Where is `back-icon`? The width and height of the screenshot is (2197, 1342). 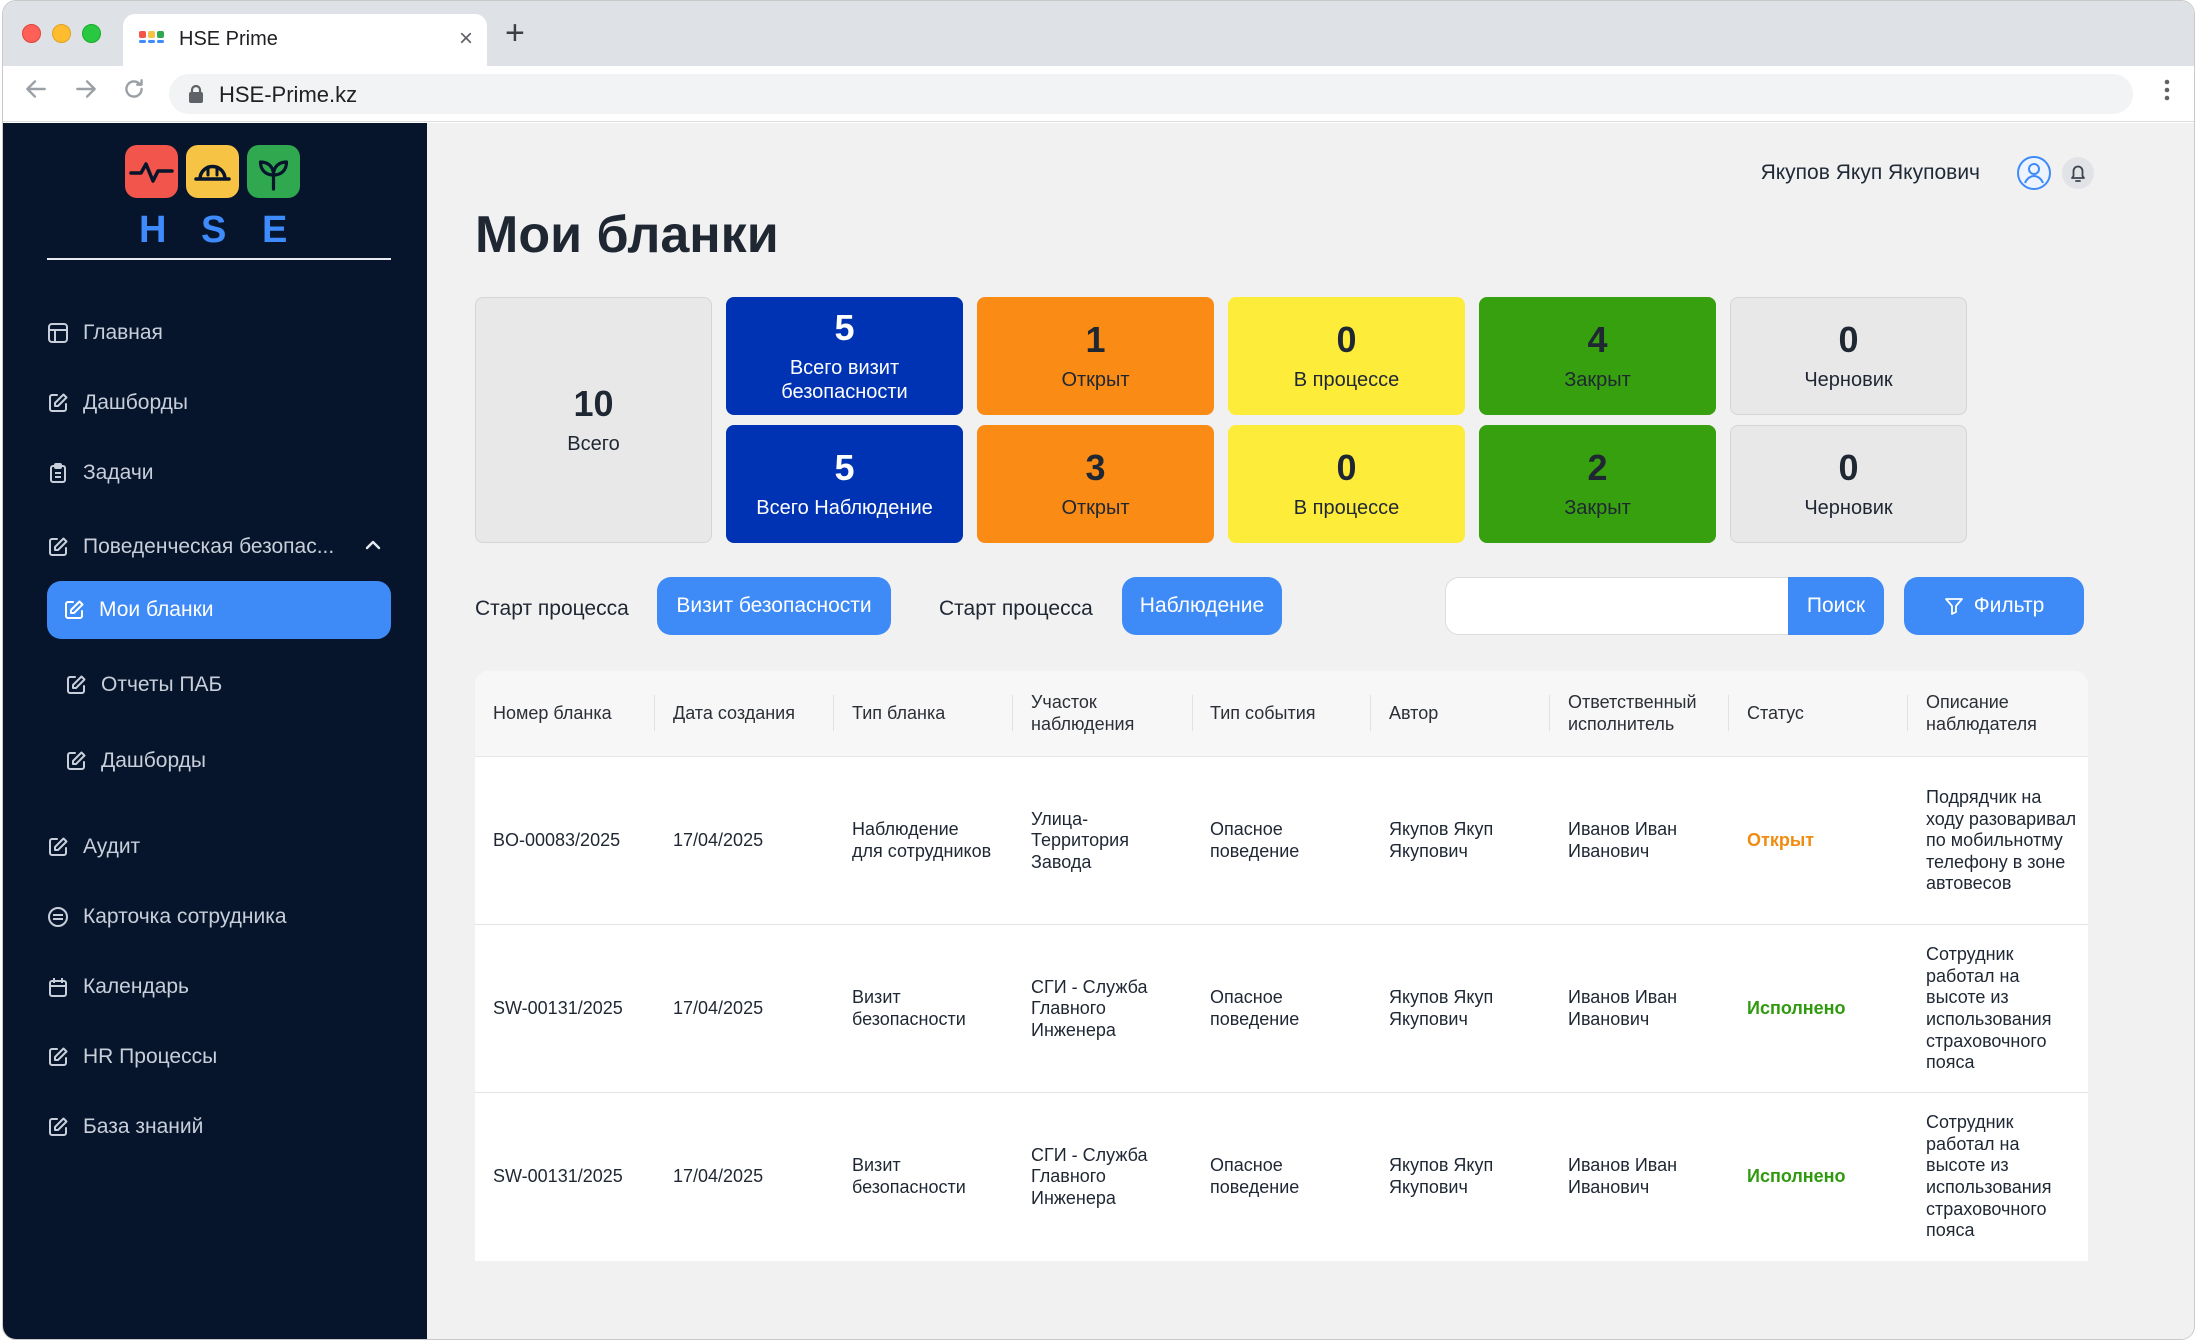 back-icon is located at coordinates (36, 91).